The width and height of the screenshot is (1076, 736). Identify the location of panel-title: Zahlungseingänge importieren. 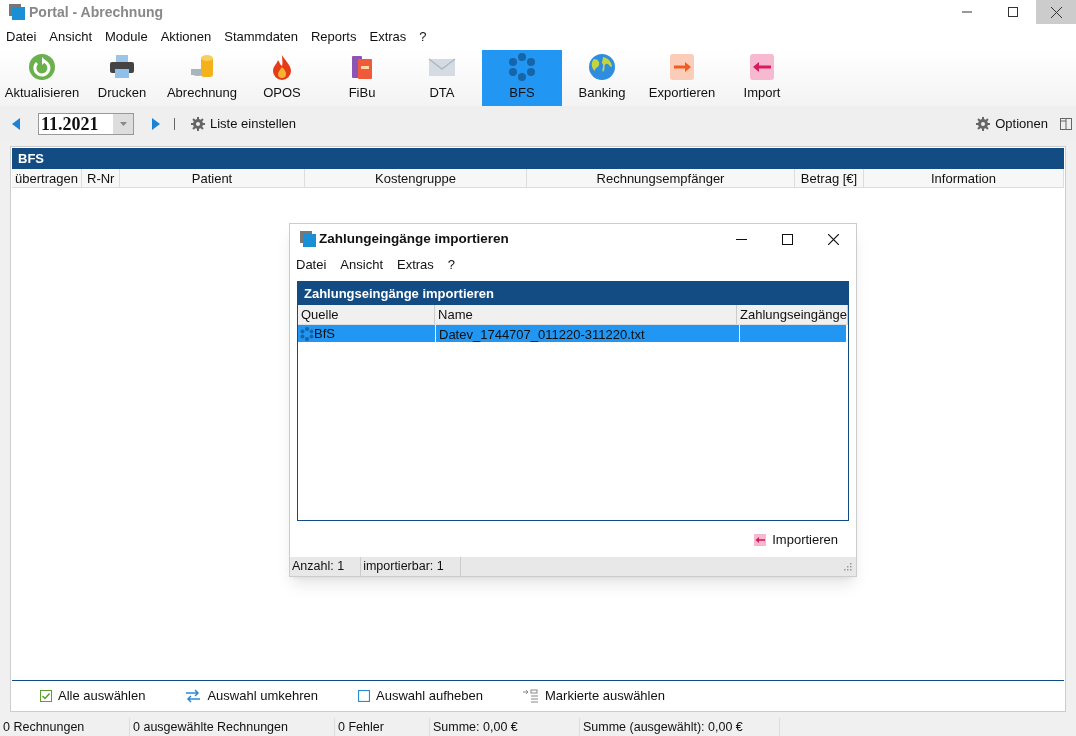
(573, 293).